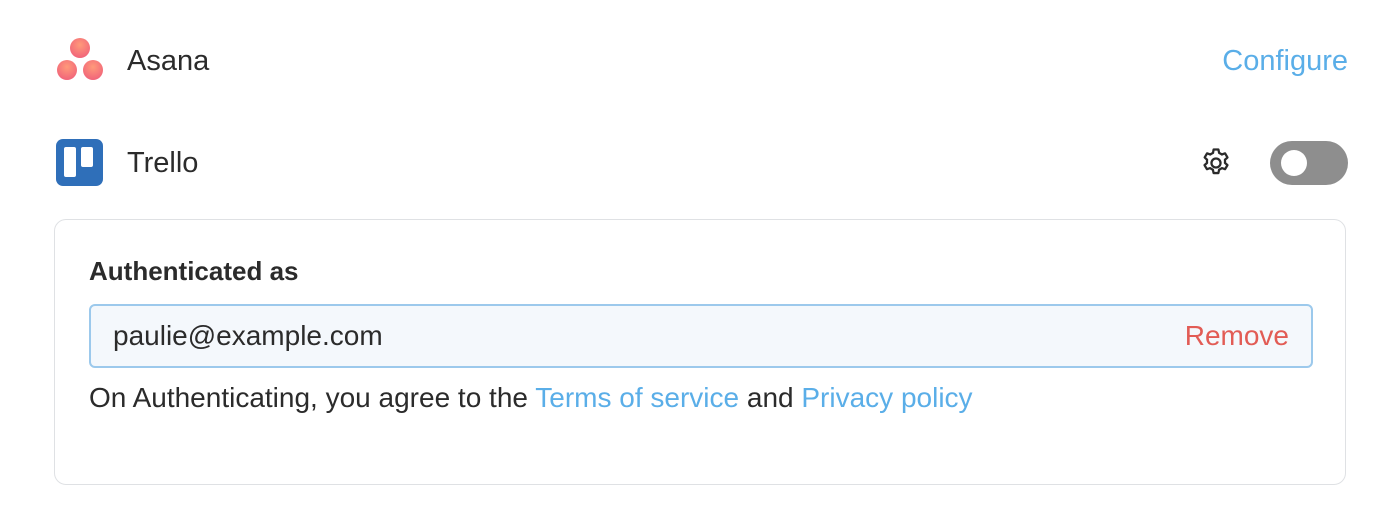  What do you see at coordinates (80, 163) in the screenshot?
I see `trello-logo-icon` at bounding box center [80, 163].